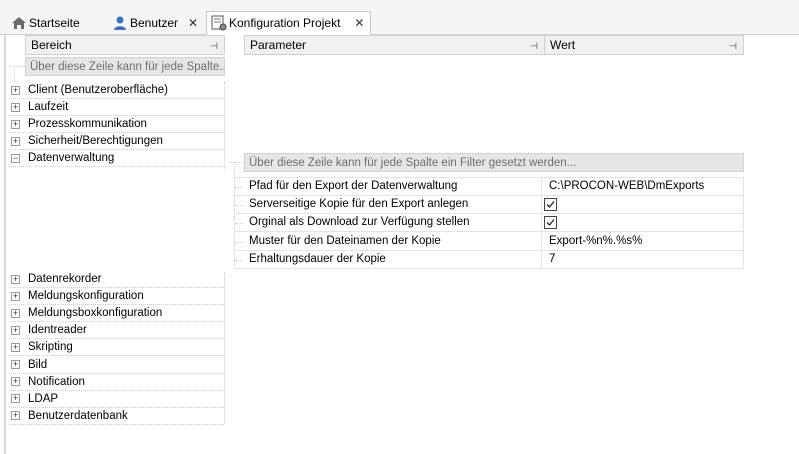 The height and width of the screenshot is (454, 799). I want to click on tree-item-label: LDAP, so click(43, 398).